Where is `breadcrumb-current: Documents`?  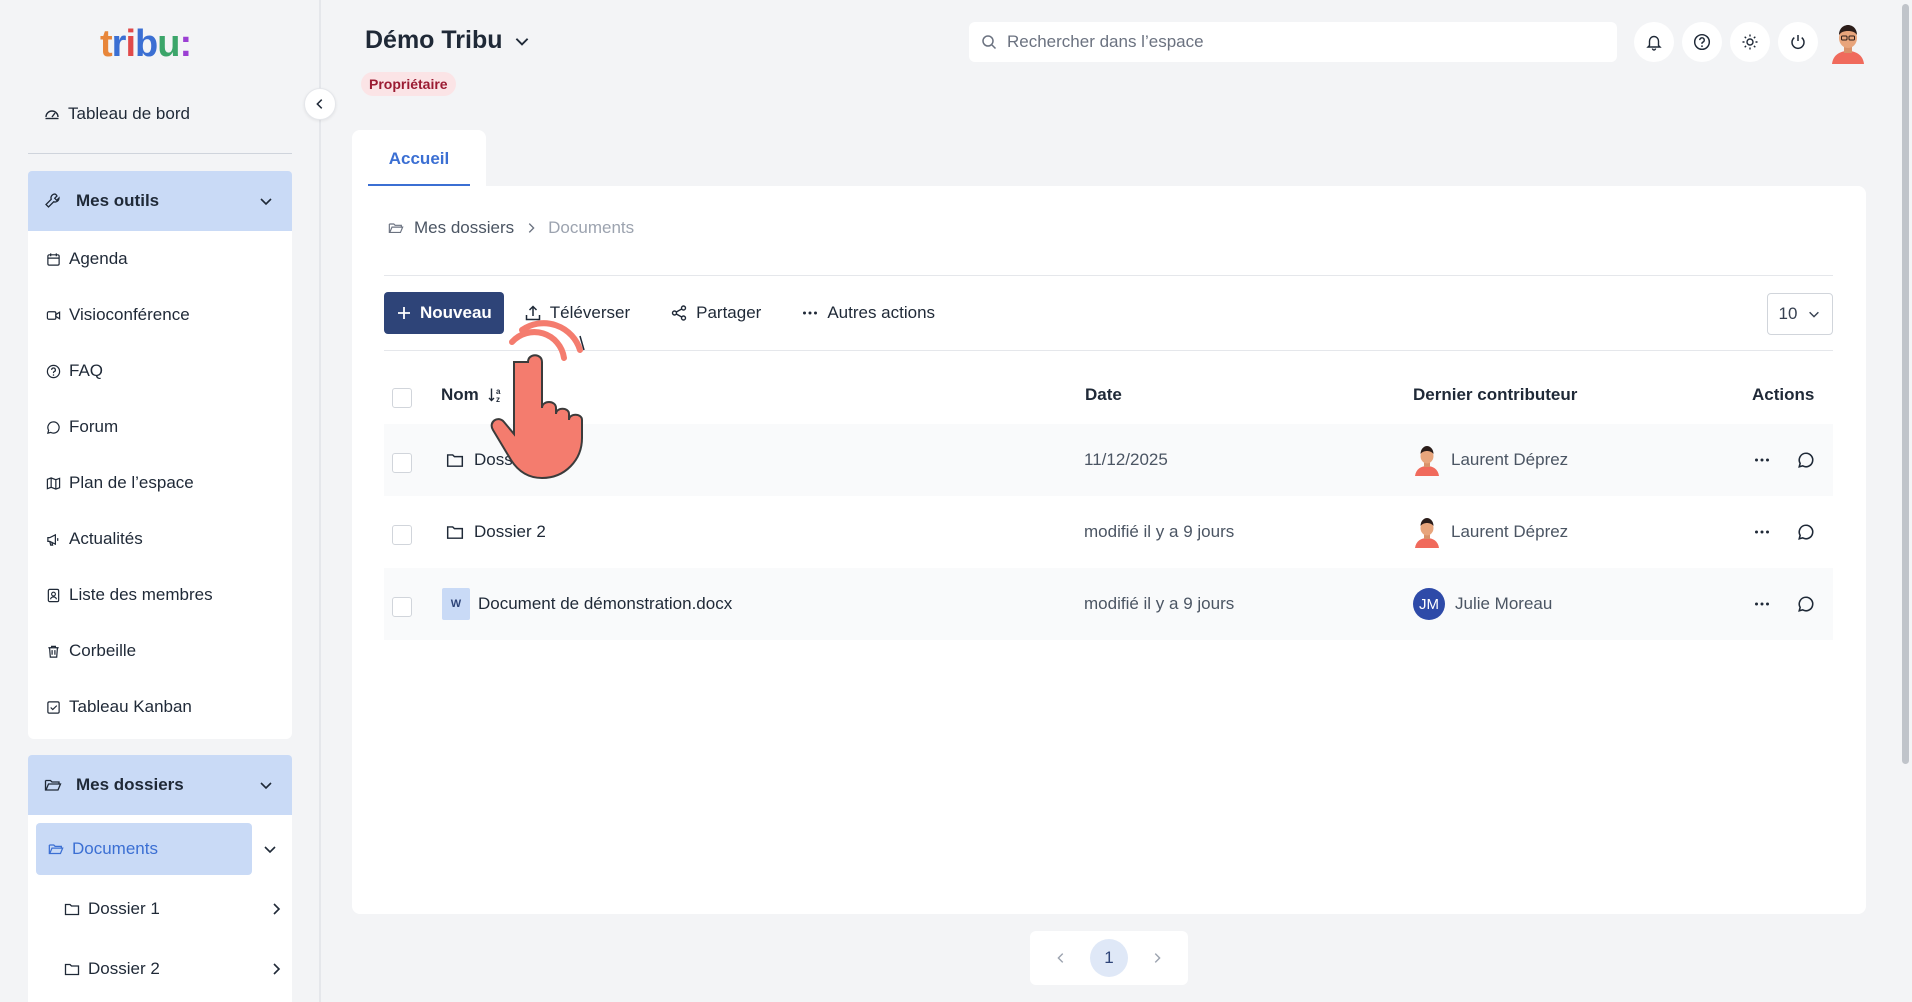
breadcrumb-current: Documents is located at coordinates (591, 227).